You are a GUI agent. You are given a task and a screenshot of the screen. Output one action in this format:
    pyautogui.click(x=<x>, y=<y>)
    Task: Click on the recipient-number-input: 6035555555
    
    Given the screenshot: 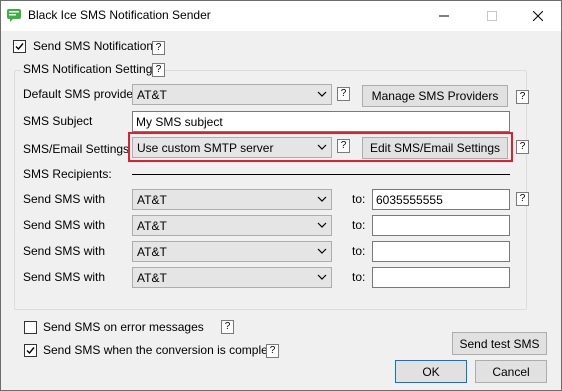 What is the action you would take?
    pyautogui.click(x=441, y=199)
    